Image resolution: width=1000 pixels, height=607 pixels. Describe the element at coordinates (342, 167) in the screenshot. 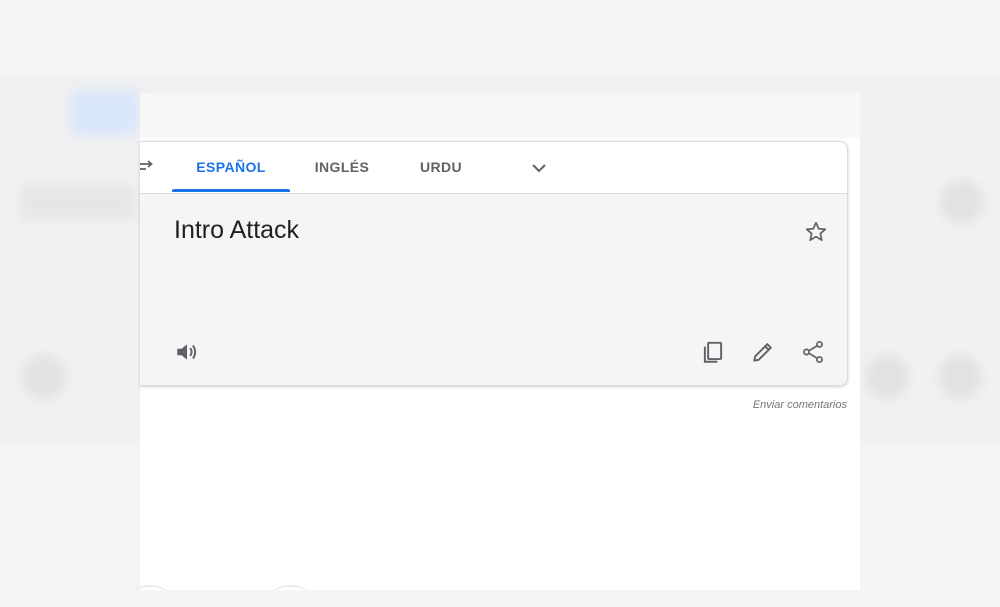

I see `tab-ingles: INGLÉS` at that location.